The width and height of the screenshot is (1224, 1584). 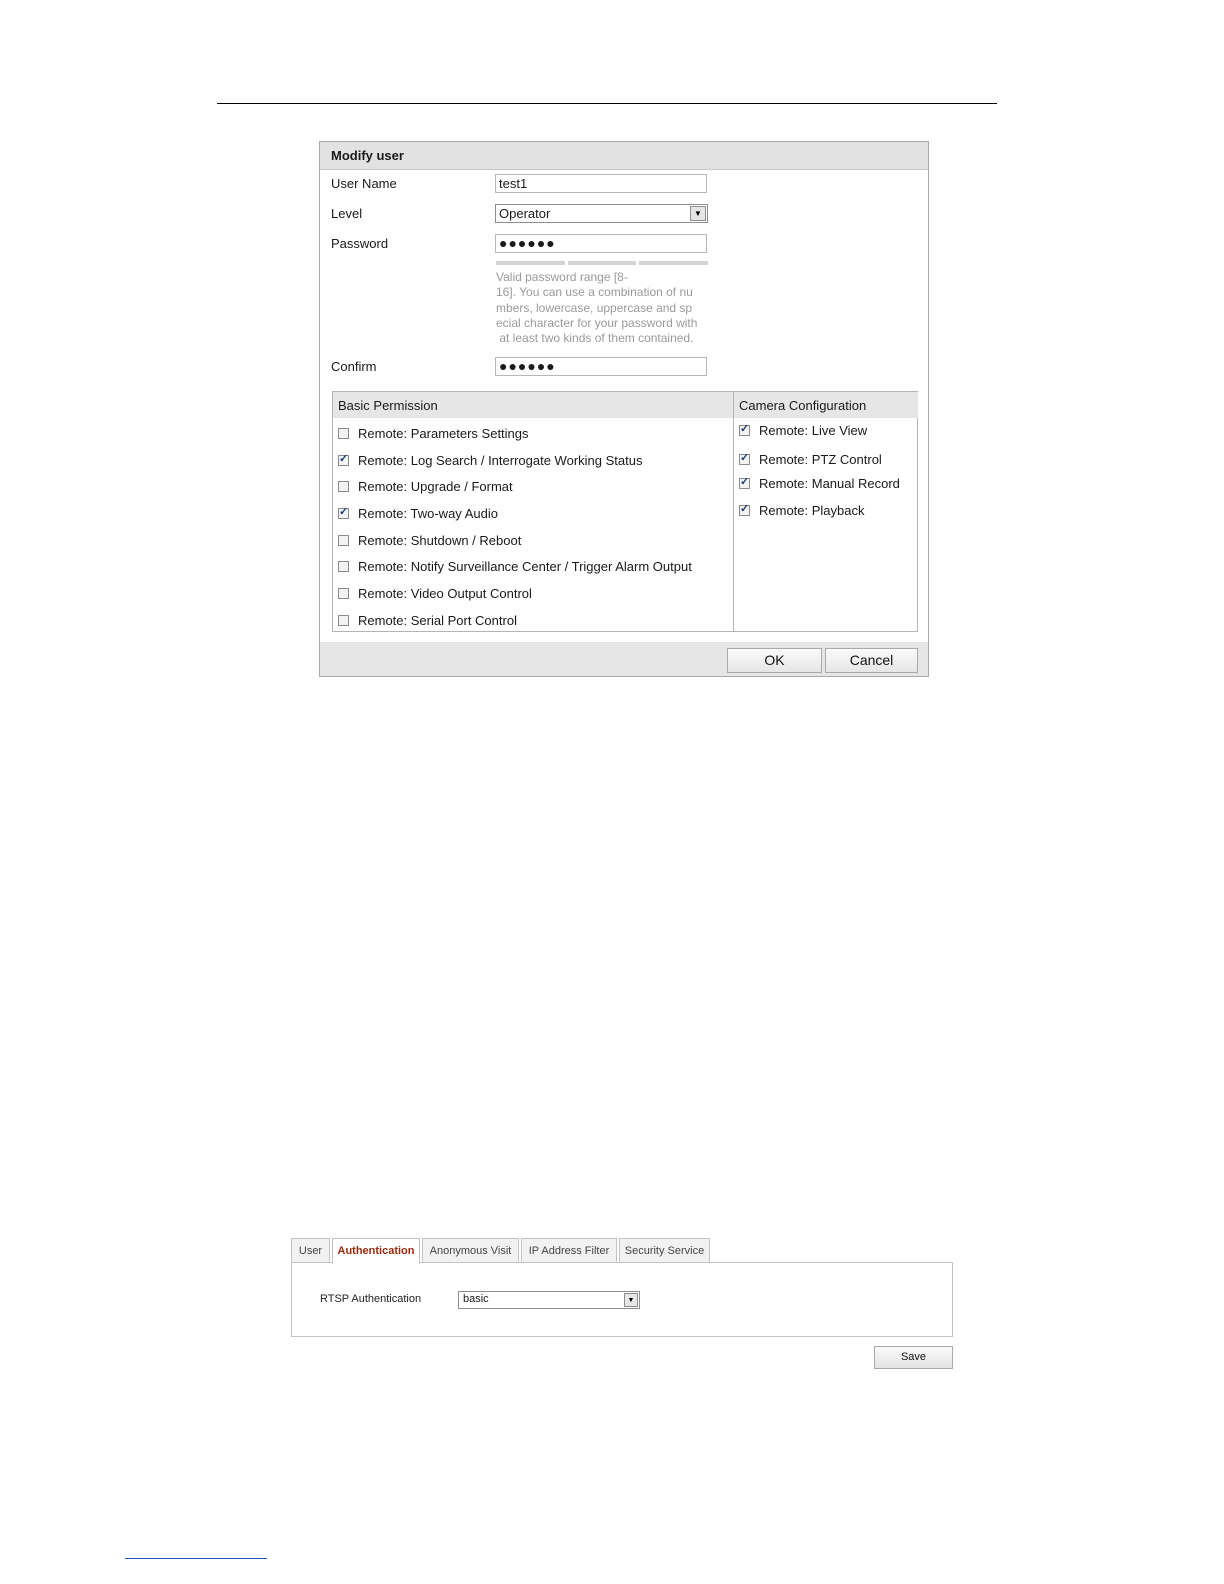 What do you see at coordinates (364, 183) in the screenshot?
I see `username-label: User Name` at bounding box center [364, 183].